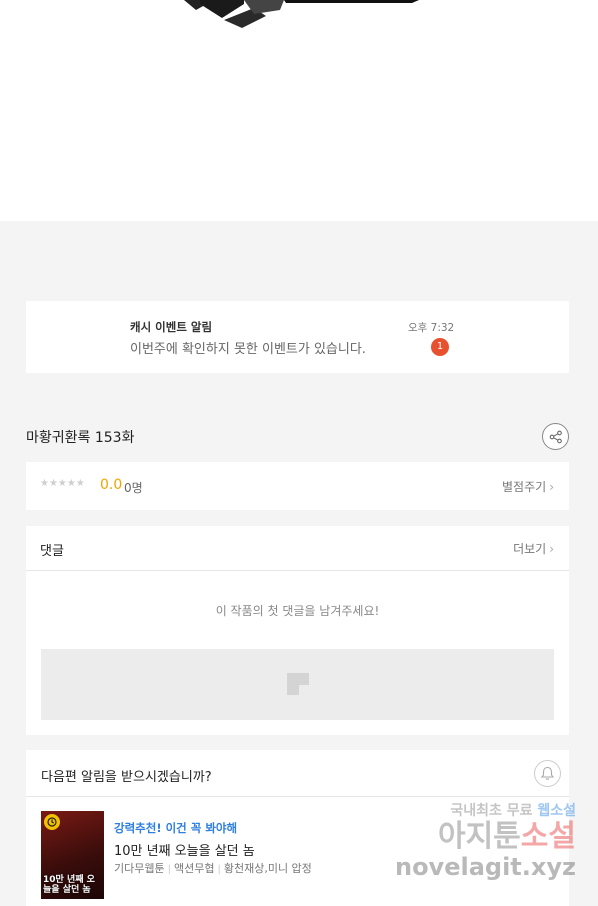 The image size is (598, 906). I want to click on comic-panel-fragment, so click(301, 14).